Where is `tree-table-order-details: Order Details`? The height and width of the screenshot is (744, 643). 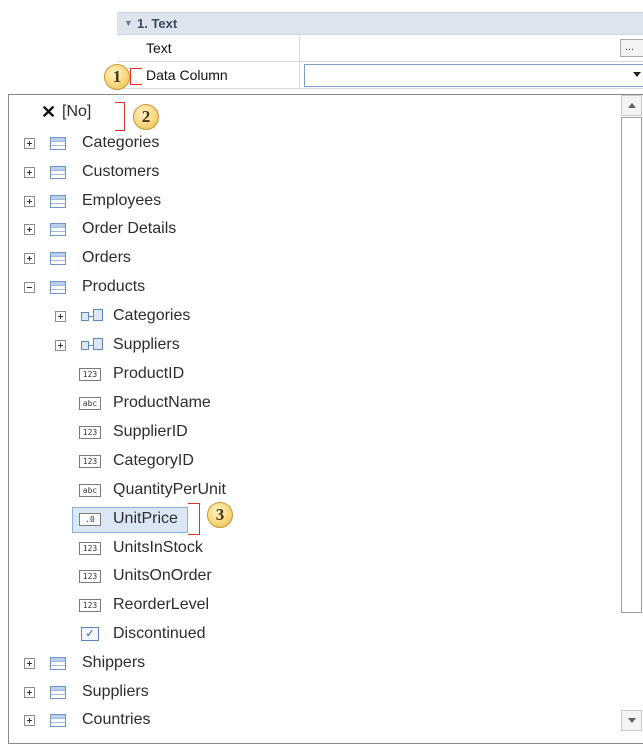
tree-table-order-details: Order Details is located at coordinates (150, 229).